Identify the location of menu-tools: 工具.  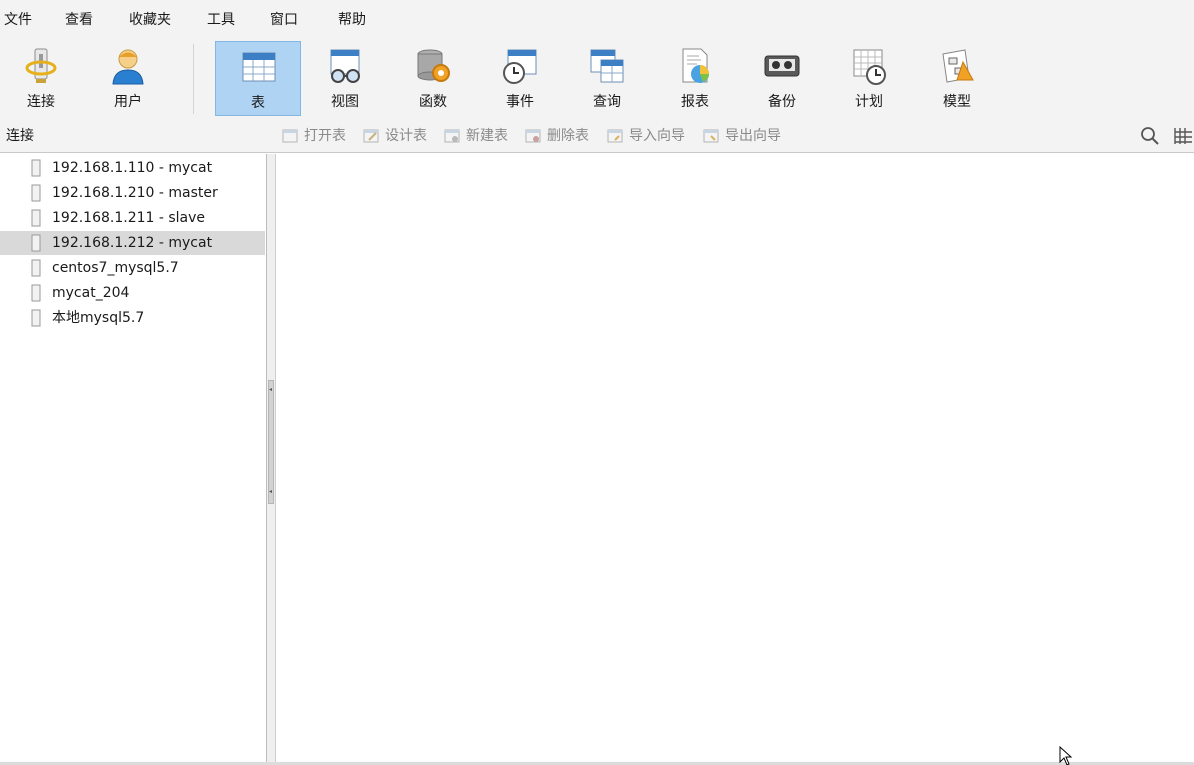
(221, 20).